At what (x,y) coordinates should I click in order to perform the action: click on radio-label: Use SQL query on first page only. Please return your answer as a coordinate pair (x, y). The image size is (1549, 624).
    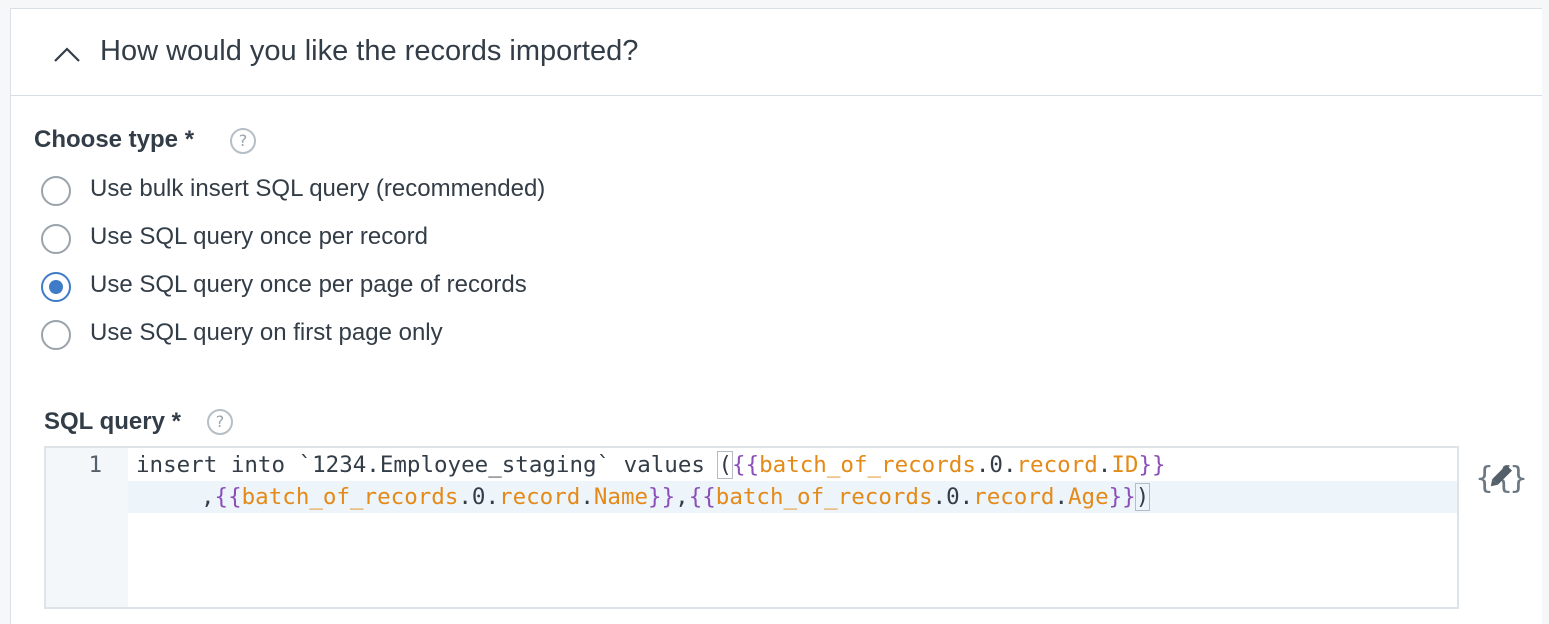
    Looking at the image, I should click on (266, 332).